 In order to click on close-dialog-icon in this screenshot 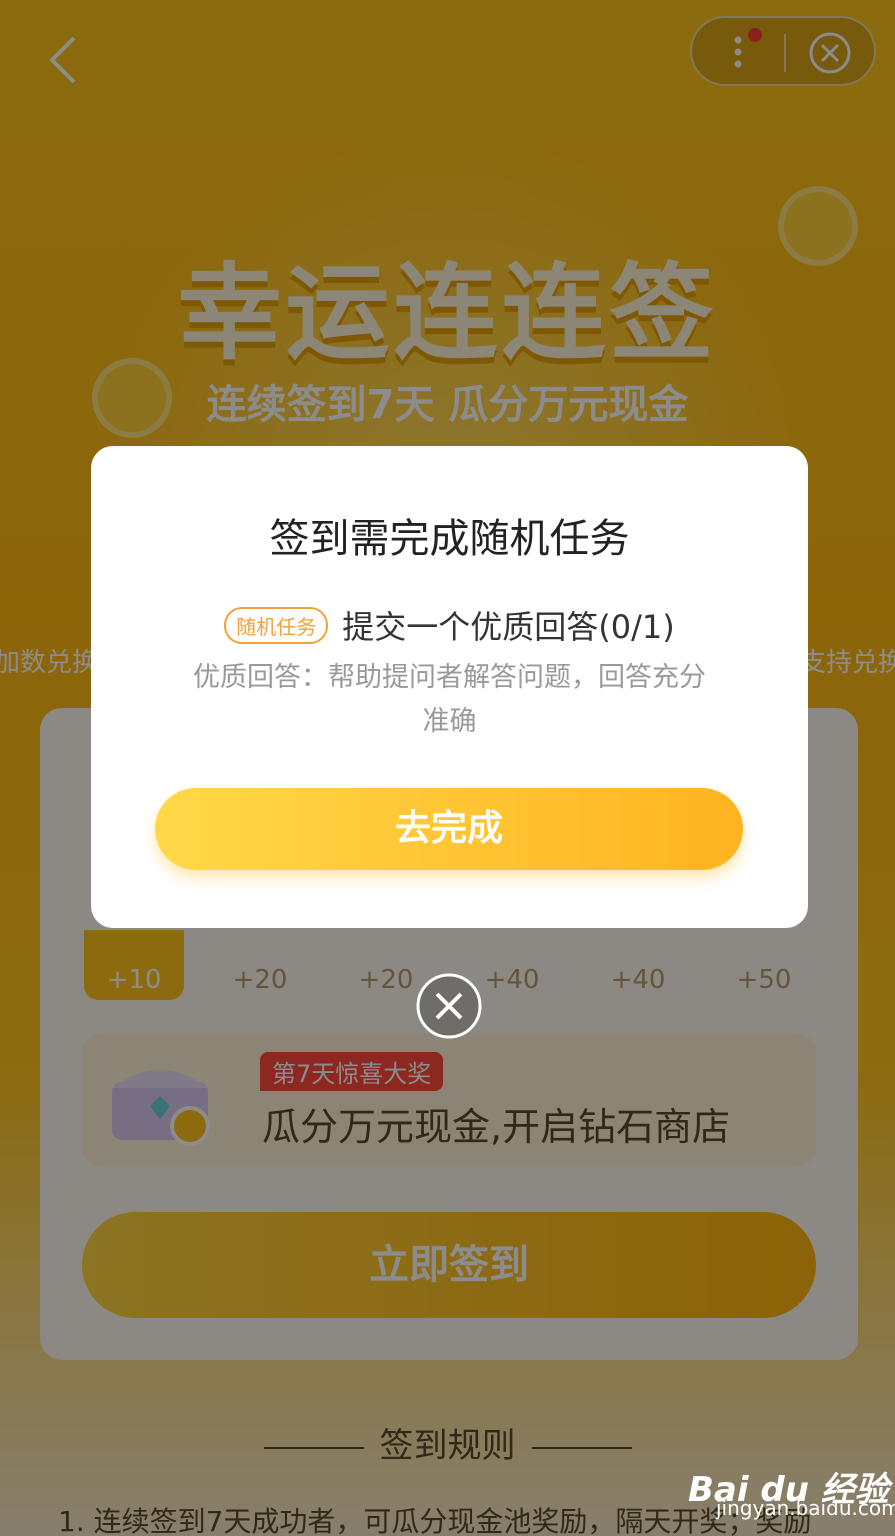, I will do `click(449, 1006)`.